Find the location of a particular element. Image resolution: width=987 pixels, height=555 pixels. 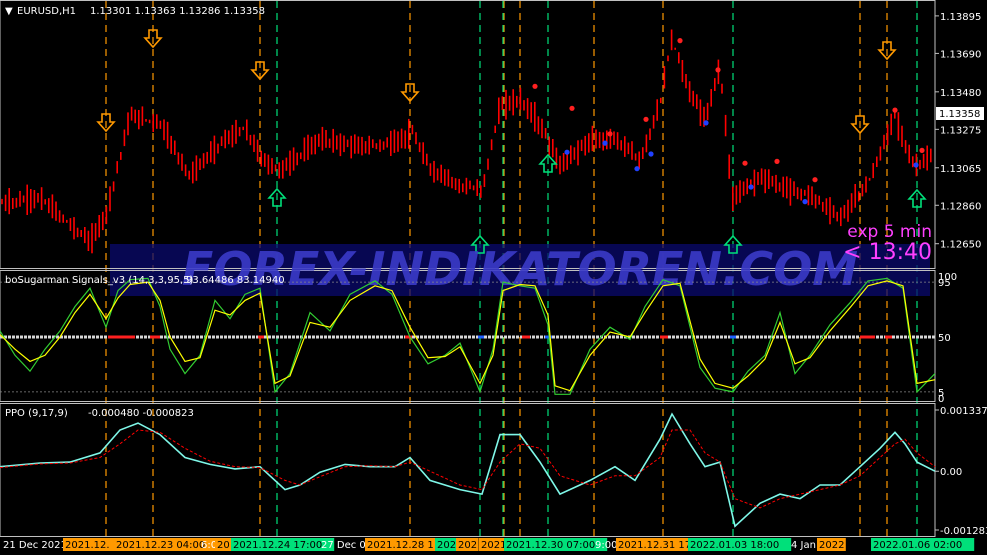

stoch-level-label: 95 is located at coordinates (944, 283).